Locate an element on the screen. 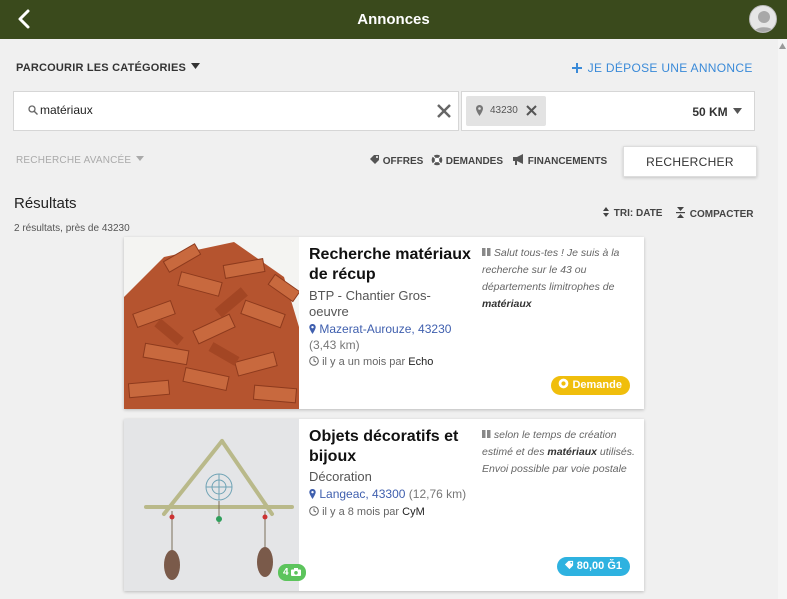 This screenshot has width=787, height=599. sort-toggle: TRI: DATE is located at coordinates (632, 213).